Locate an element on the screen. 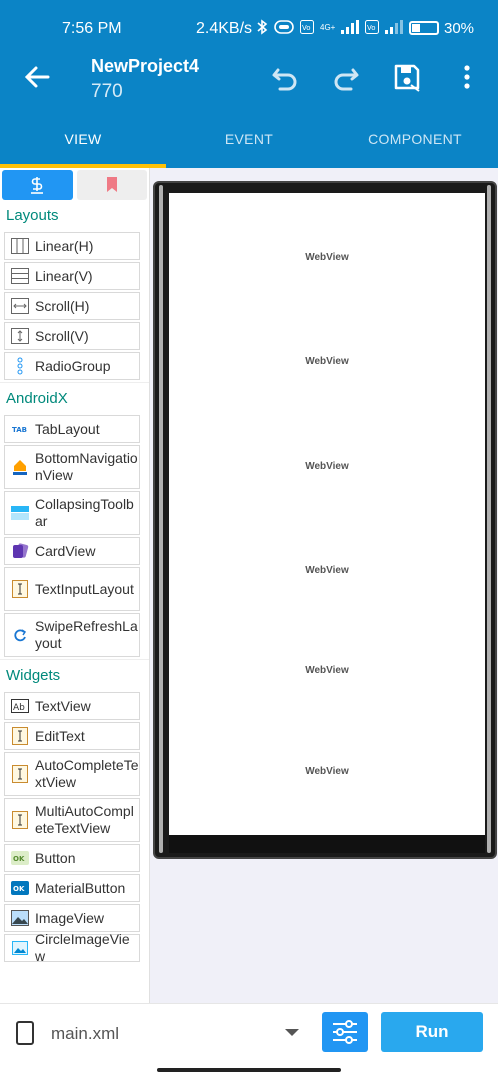 The width and height of the screenshot is (498, 1080). image-icon is located at coordinates (20, 918).